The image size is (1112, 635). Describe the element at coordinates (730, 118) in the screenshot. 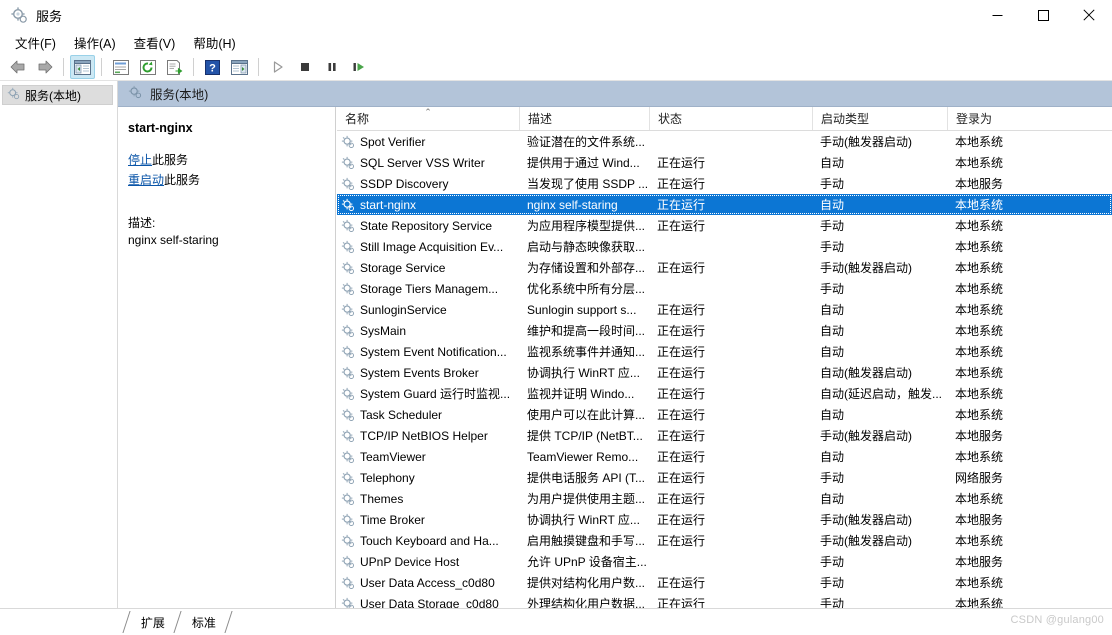

I see `column-header-status: 状态` at that location.